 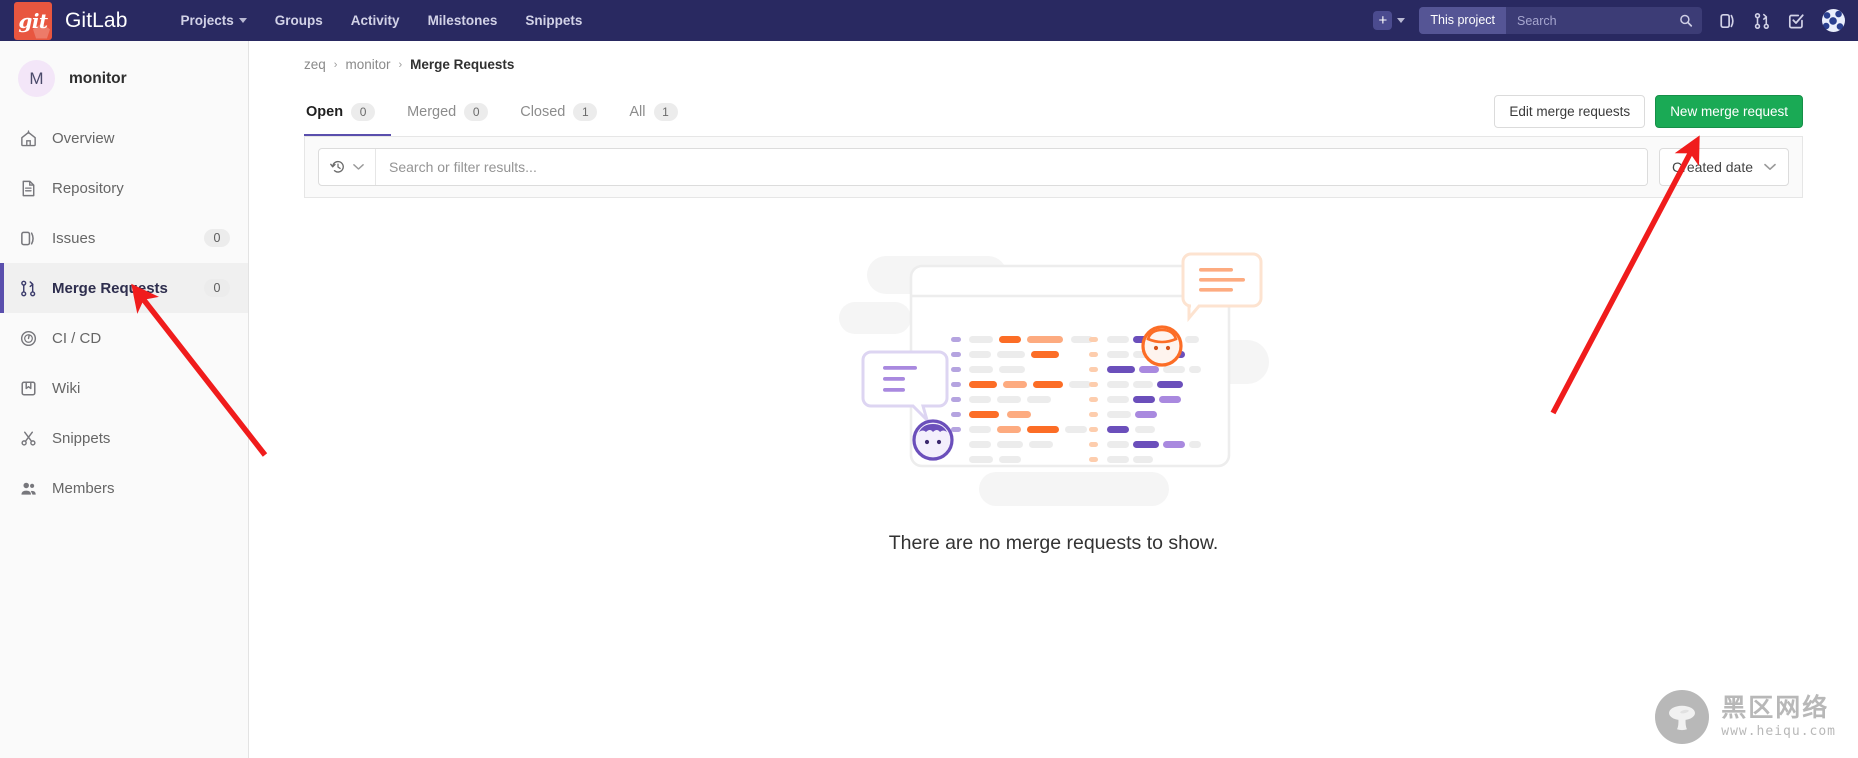 I want to click on plus-icon: +, so click(x=1383, y=20).